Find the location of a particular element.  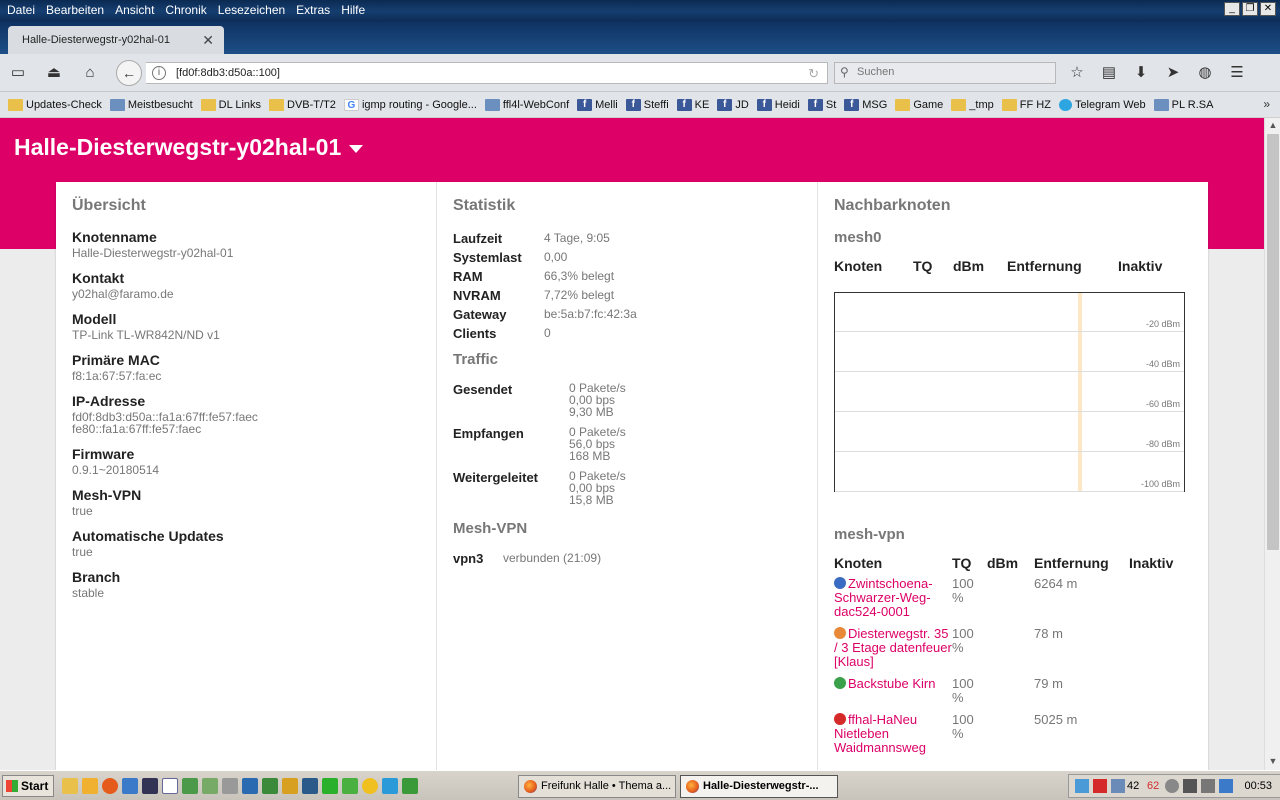

url-text: [fd0f:8db3:d50a::100] is located at coordinates (228, 73).